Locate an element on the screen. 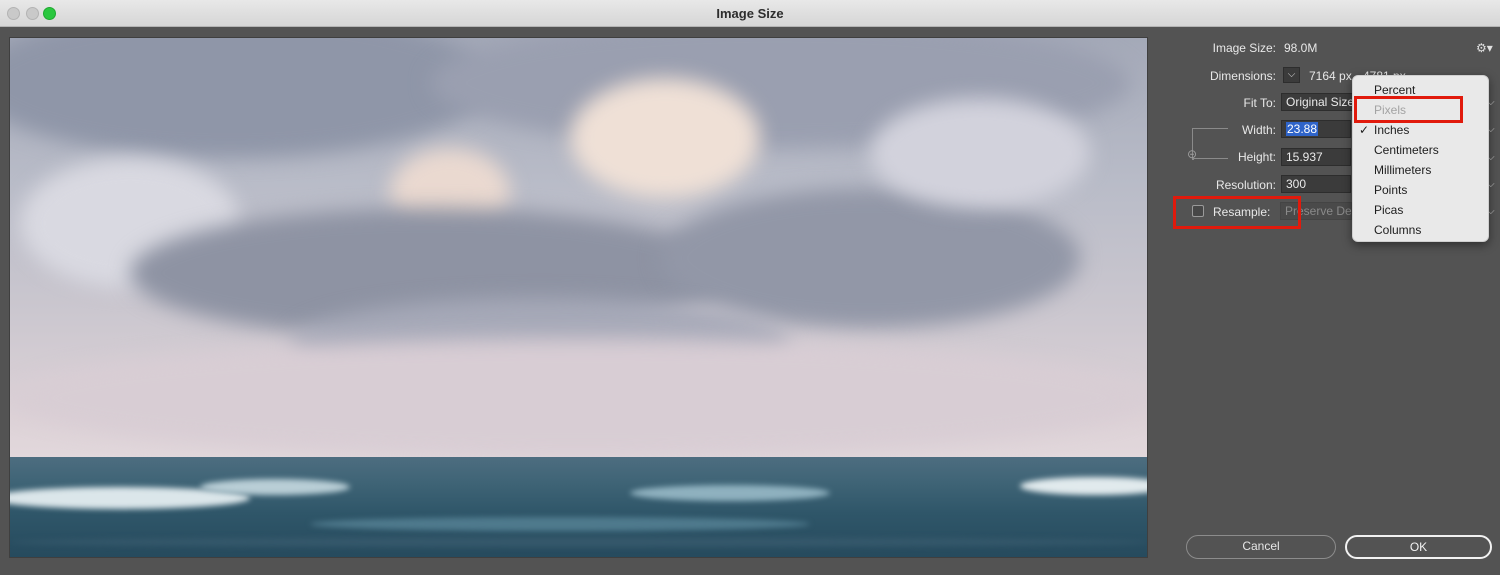 The image size is (1500, 575). dimensions-label: Dimensions: is located at coordinates (1242, 76).